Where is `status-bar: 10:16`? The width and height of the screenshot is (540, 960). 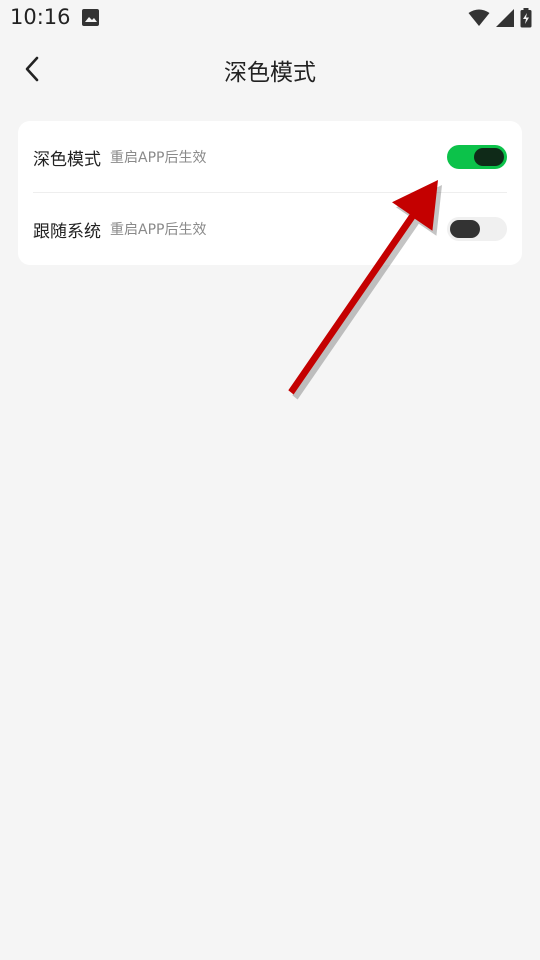 status-bar: 10:16 is located at coordinates (270, 18).